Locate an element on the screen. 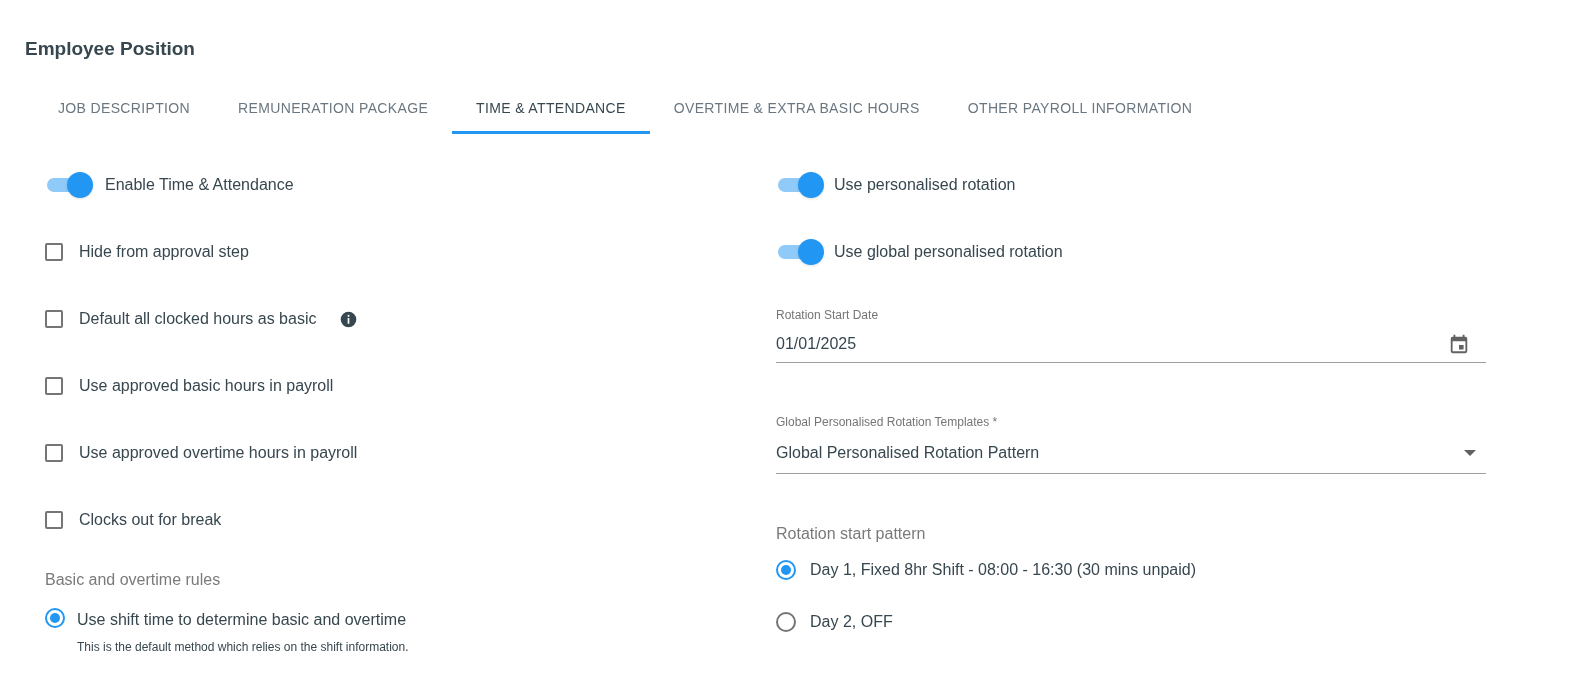 The width and height of the screenshot is (1577, 677). calendar-icon is located at coordinates (1459, 343).